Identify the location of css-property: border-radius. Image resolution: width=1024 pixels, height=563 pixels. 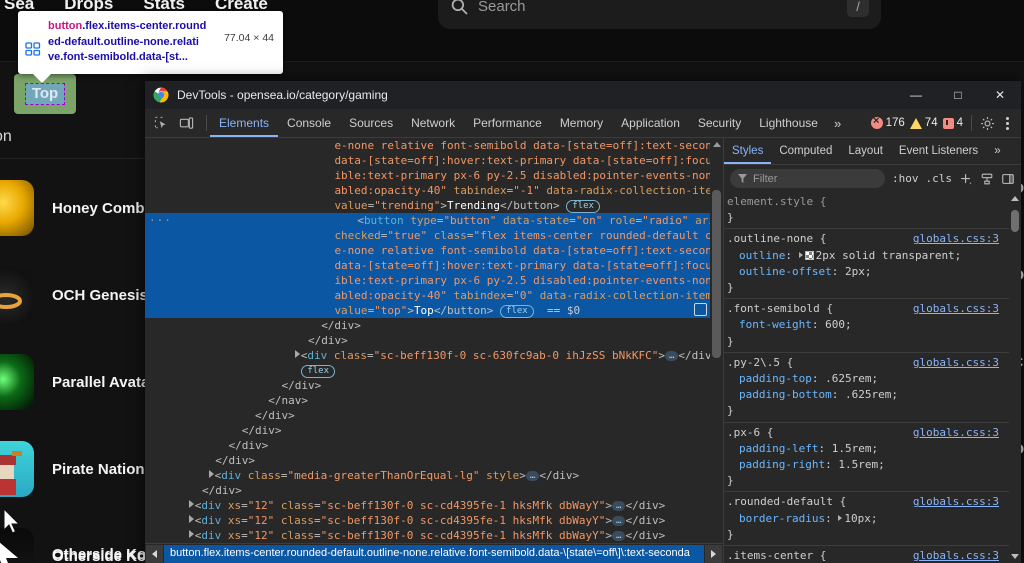
(776, 518).